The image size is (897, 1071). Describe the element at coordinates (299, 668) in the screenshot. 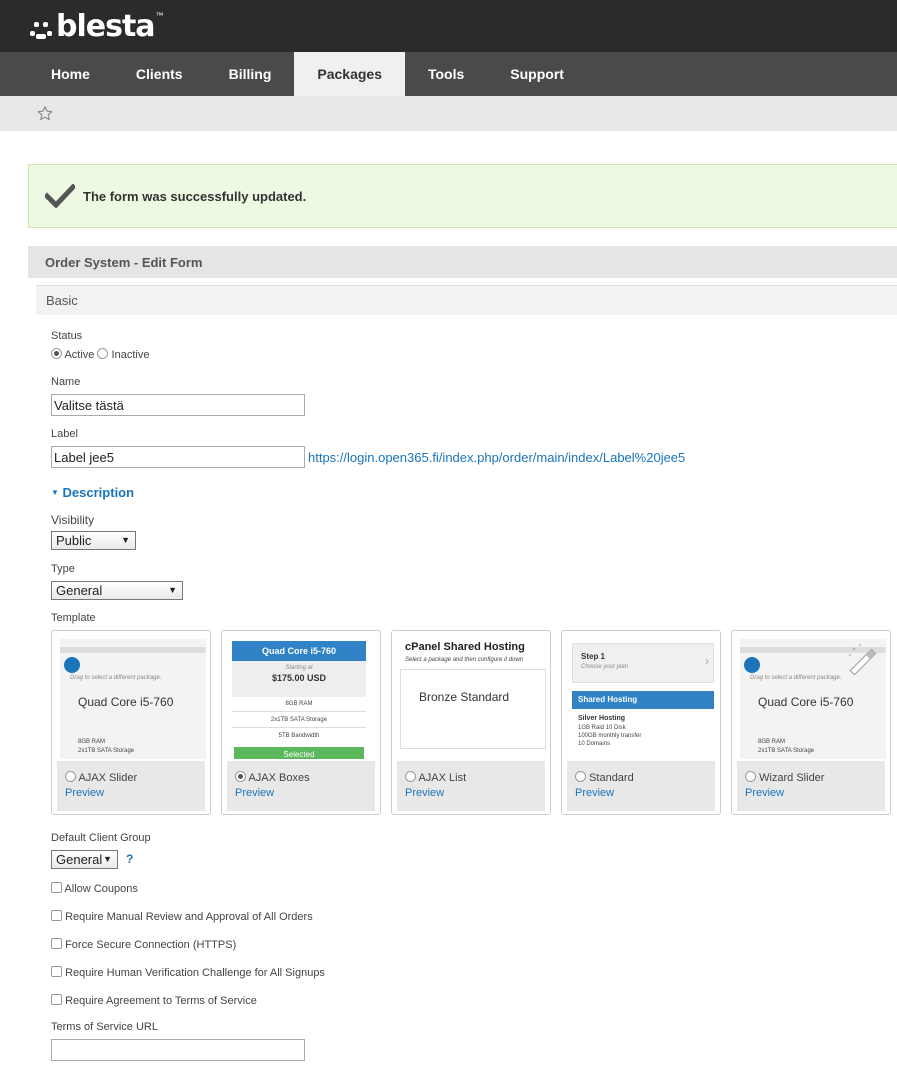

I see `thumb-starting: Starting at` at that location.